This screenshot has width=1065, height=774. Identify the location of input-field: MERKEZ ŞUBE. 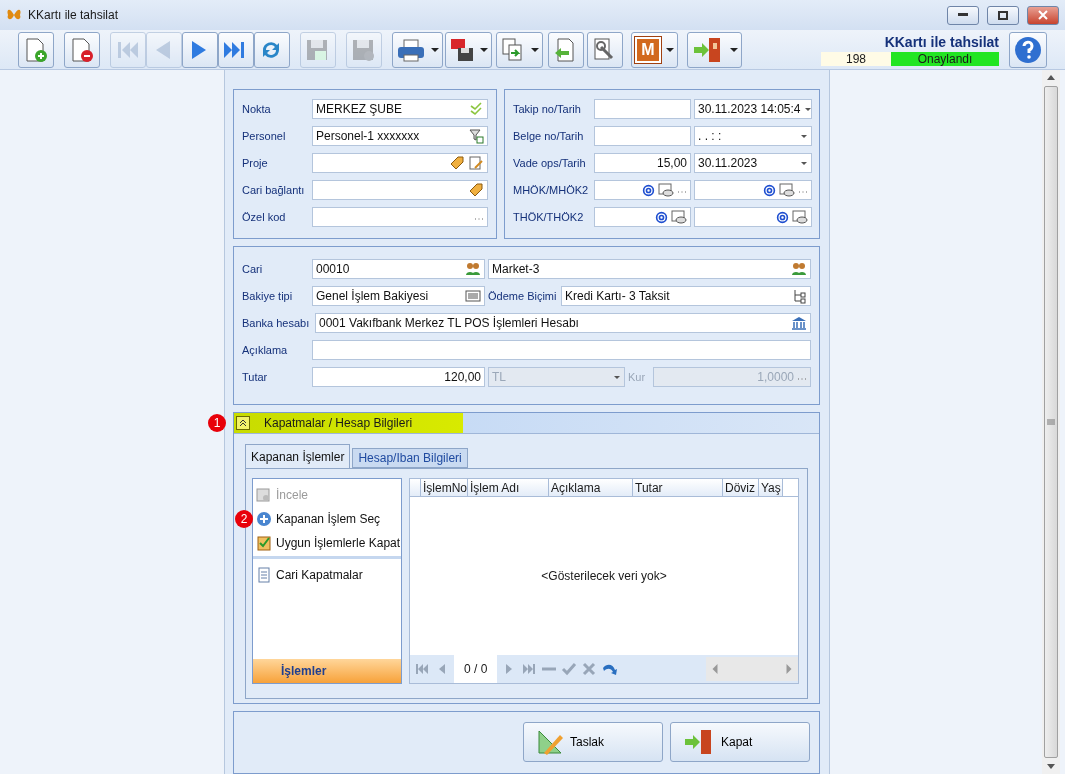
(400, 109).